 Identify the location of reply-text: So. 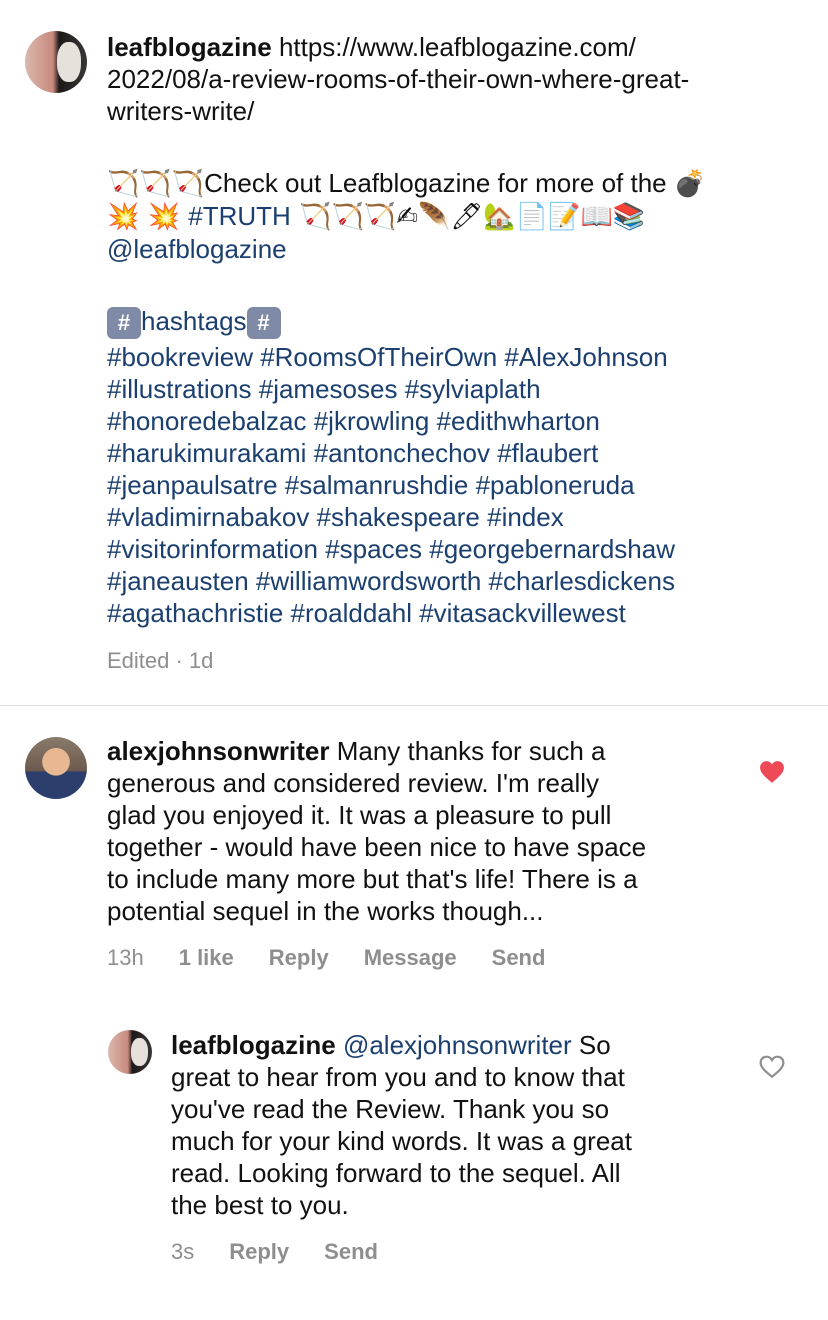
(591, 1045).